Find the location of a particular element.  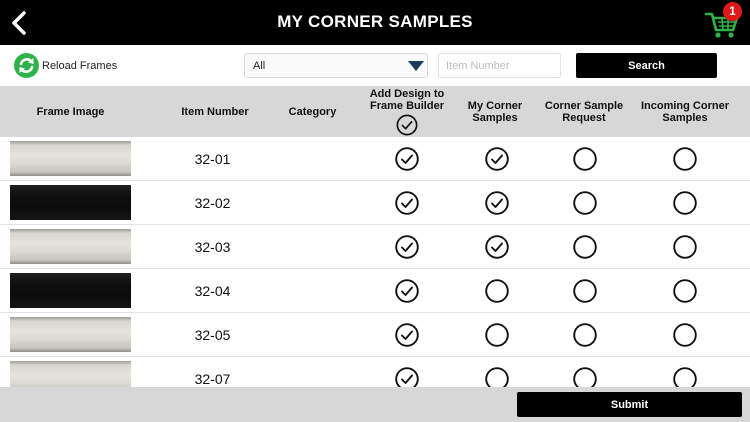

search-button: Search is located at coordinates (646, 65).